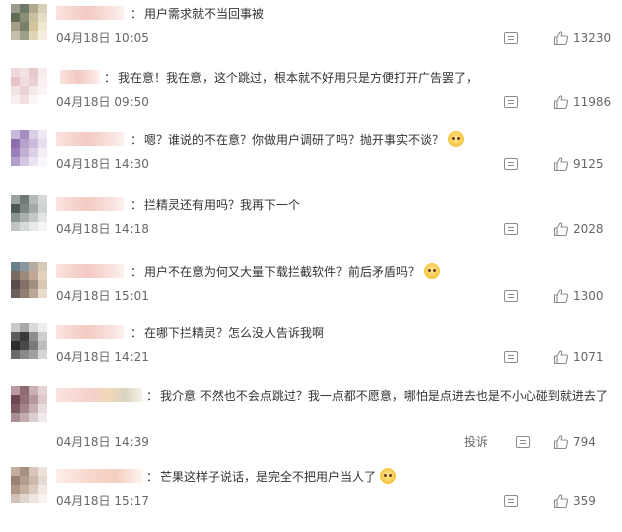  What do you see at coordinates (102, 357) in the screenshot?
I see `comment-timestamp: 04月18日 14:21` at bounding box center [102, 357].